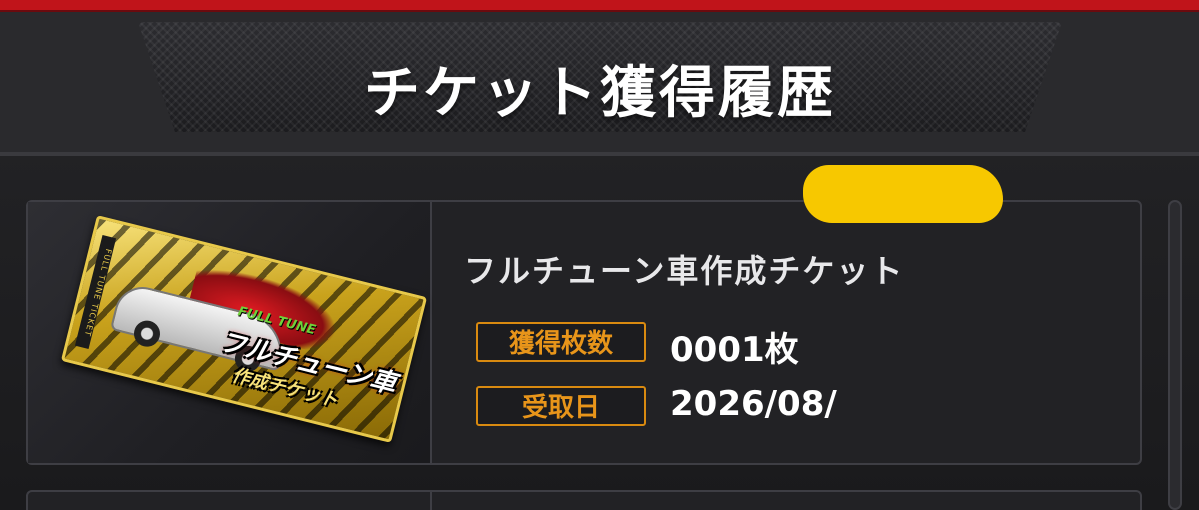 This screenshot has width=1199, height=510. Describe the element at coordinates (753, 404) in the screenshot. I see `date-value: 2026/08/` at that location.